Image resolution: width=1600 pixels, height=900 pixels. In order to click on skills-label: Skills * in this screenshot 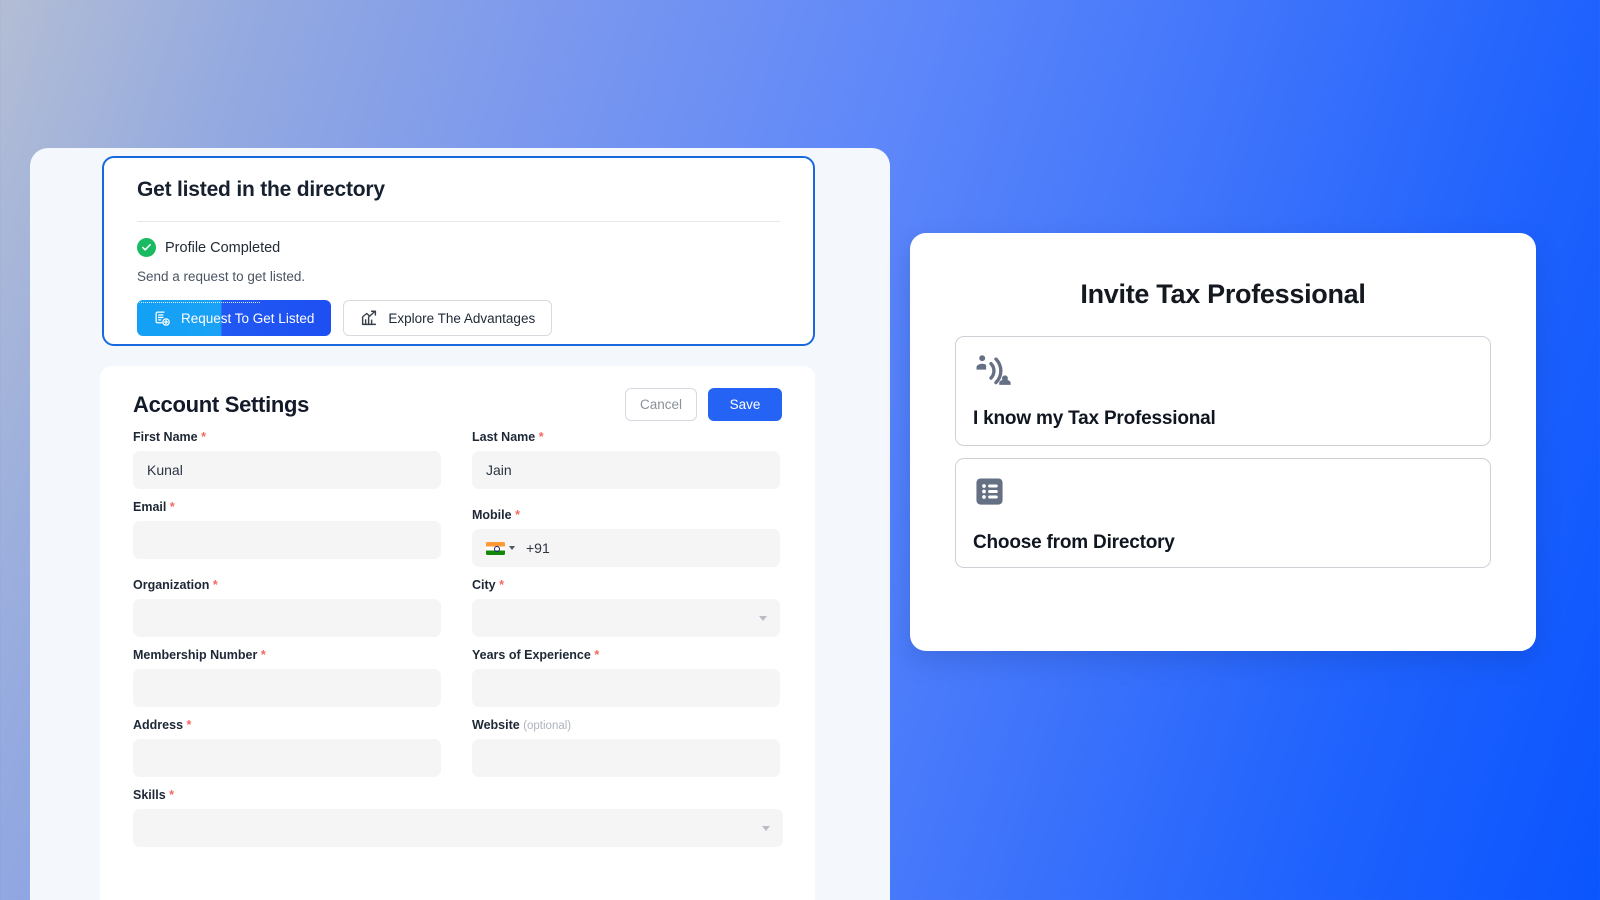, I will do `click(154, 795)`.